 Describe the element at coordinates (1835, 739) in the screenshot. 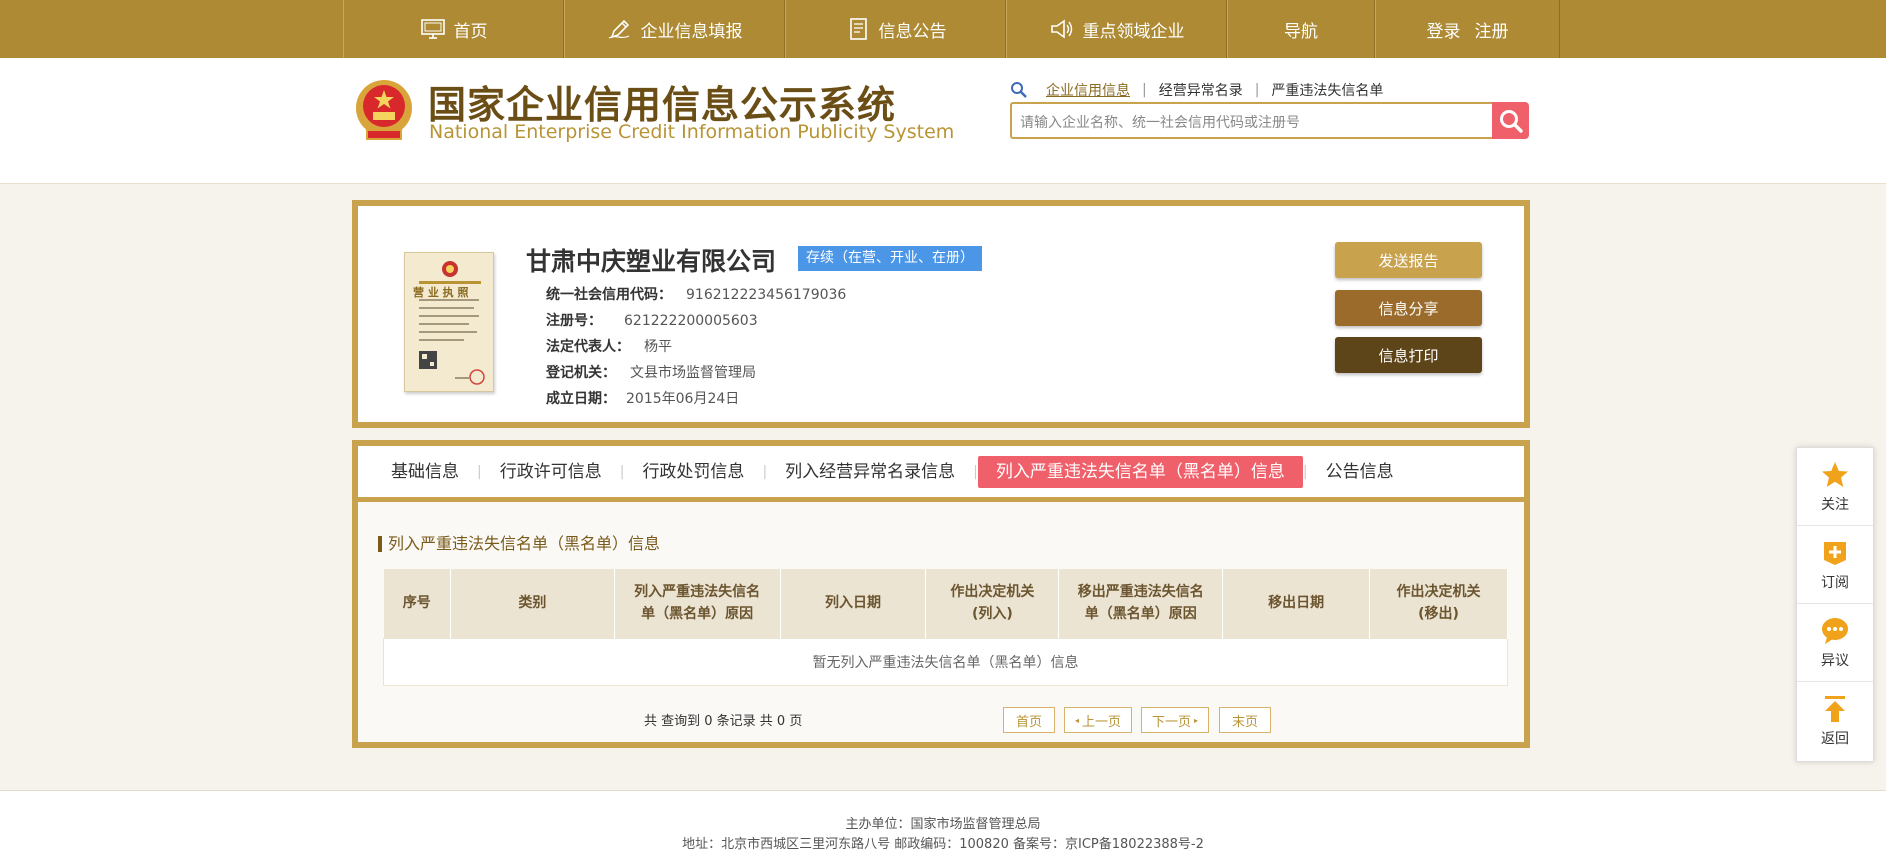

I see `back-label: 返回` at that location.